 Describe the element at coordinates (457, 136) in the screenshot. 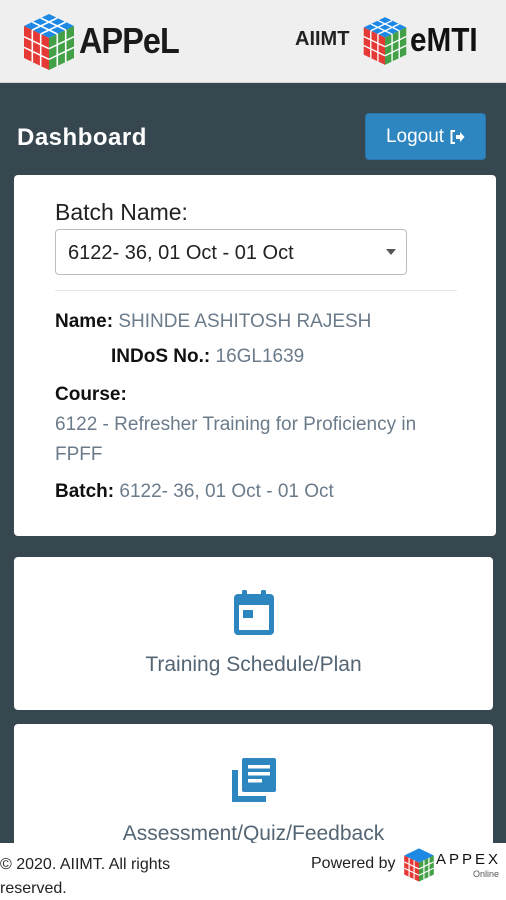

I see `sign-out-icon` at that location.